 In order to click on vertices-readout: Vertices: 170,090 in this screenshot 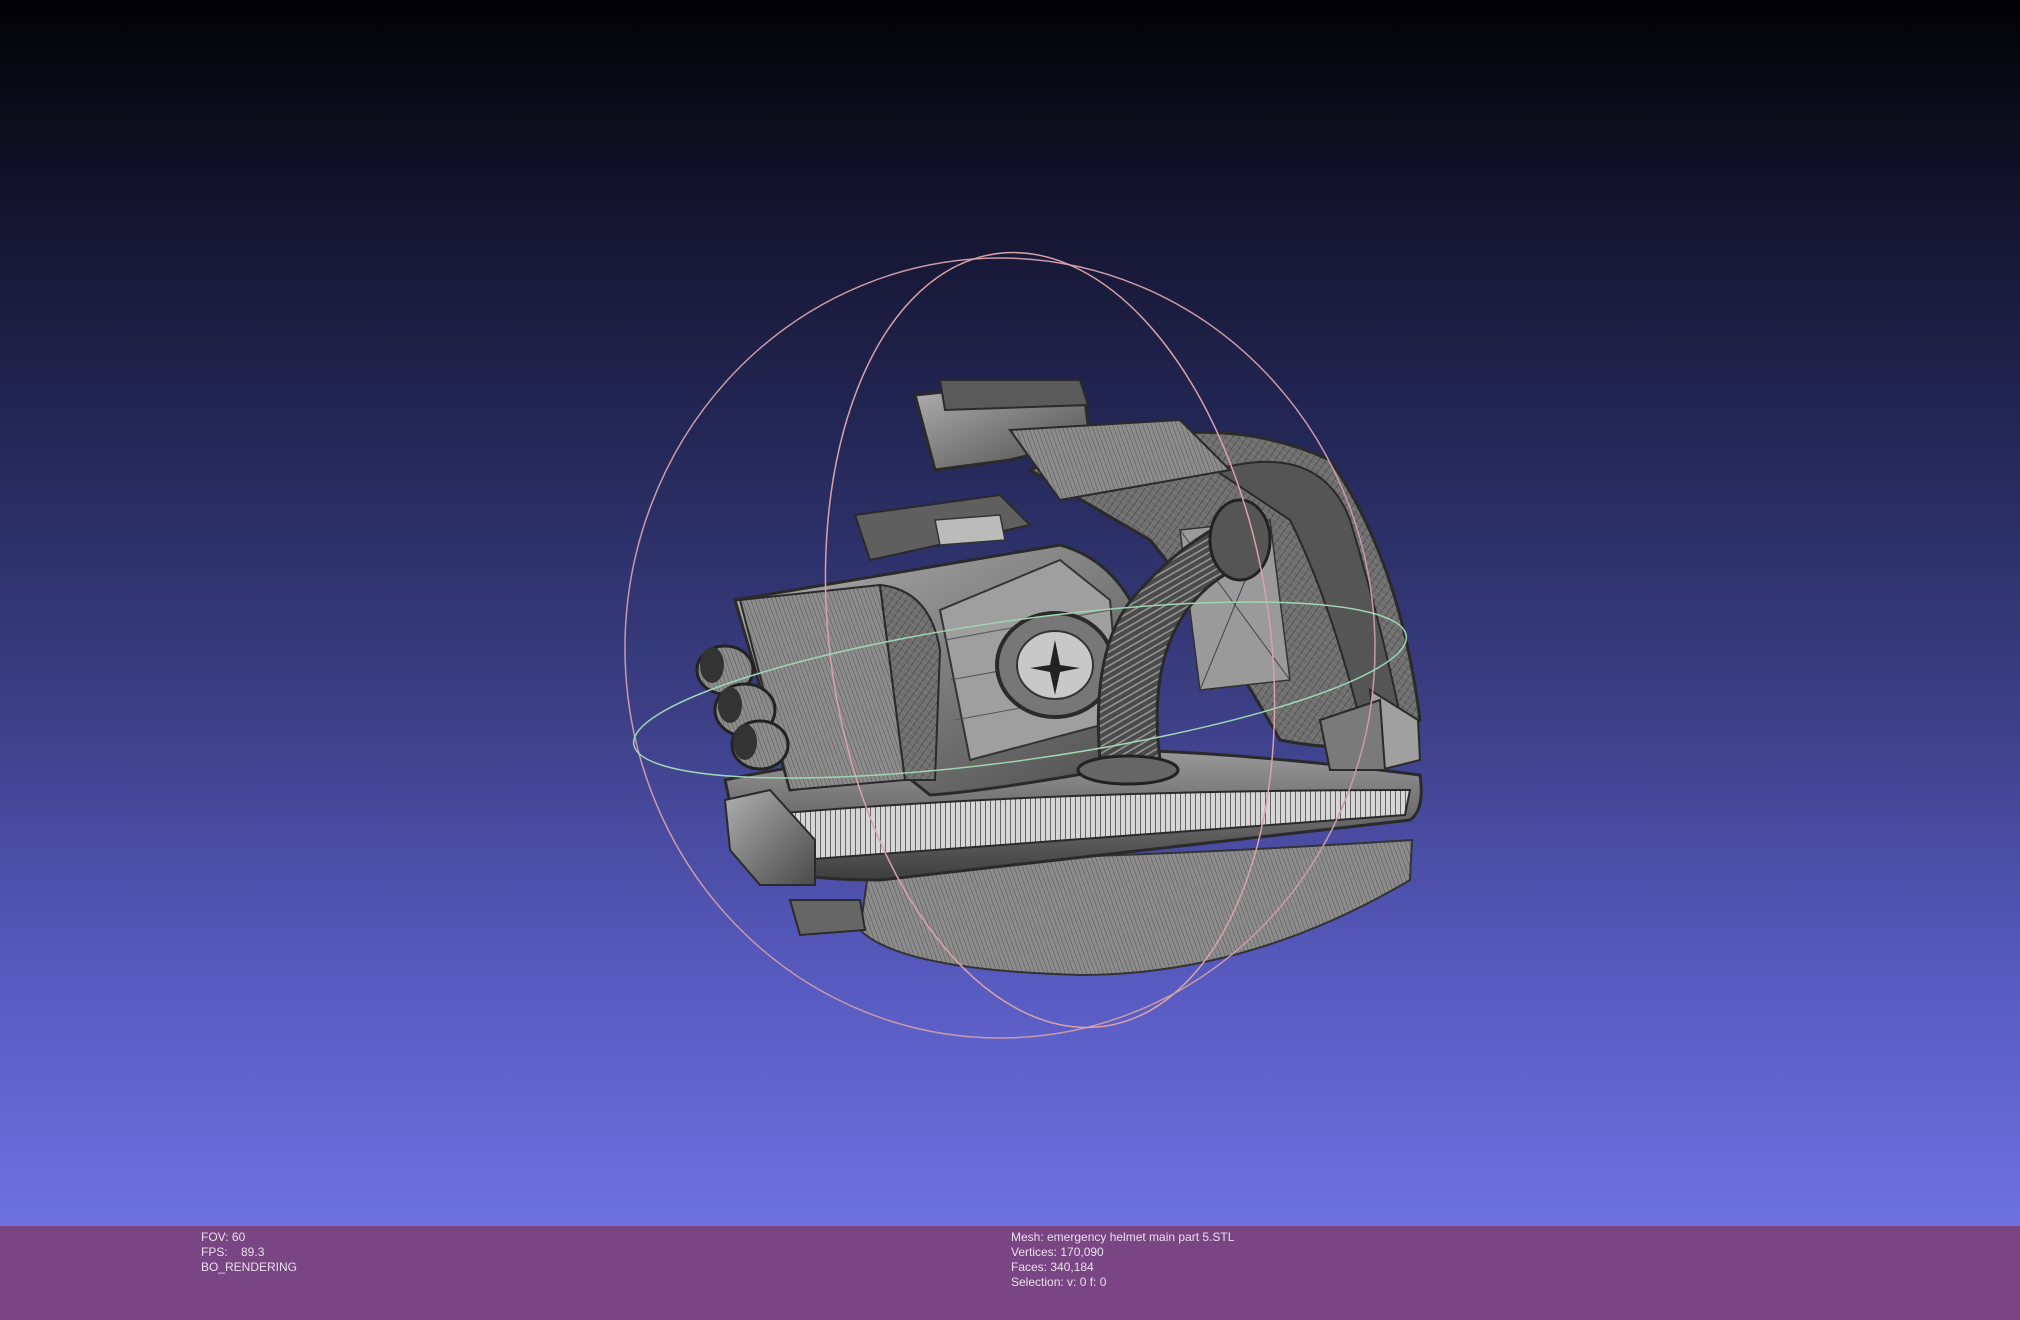, I will do `click(1057, 1252)`.